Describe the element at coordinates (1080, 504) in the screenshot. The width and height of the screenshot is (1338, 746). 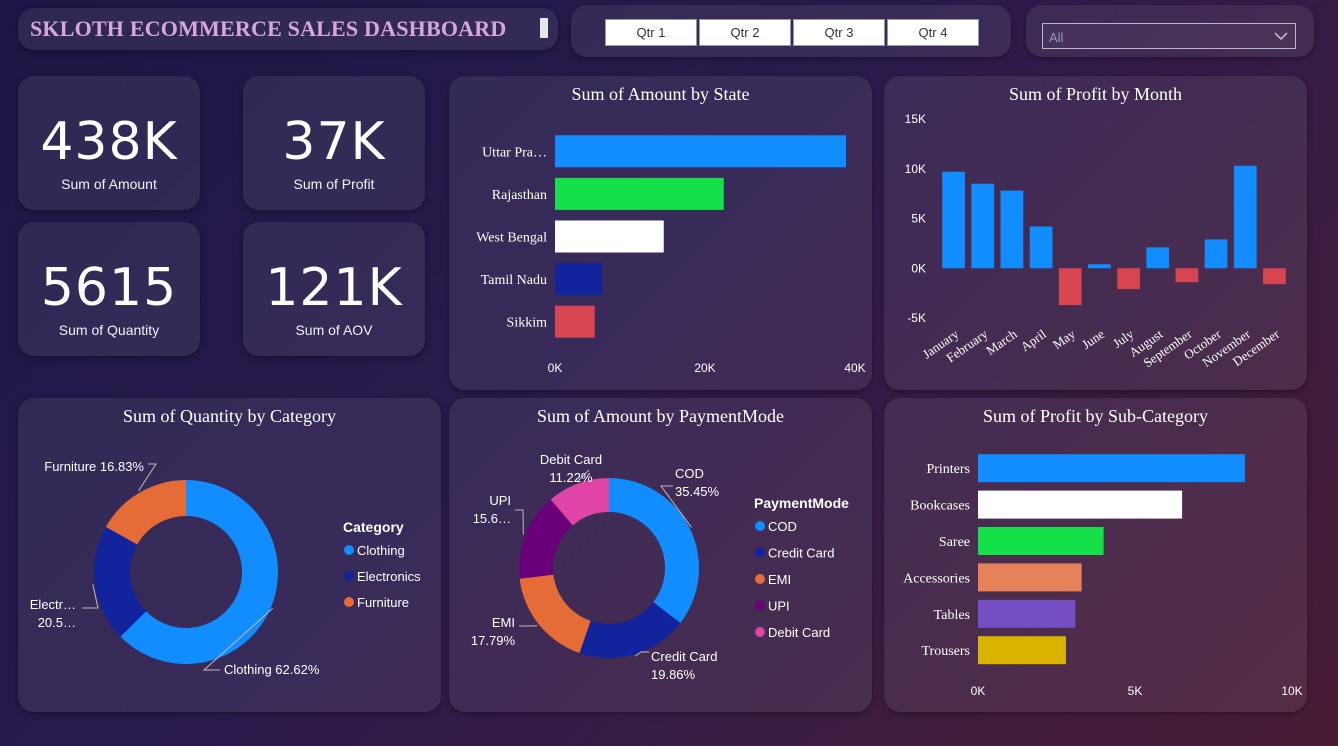
I see `bar-bookcases` at that location.